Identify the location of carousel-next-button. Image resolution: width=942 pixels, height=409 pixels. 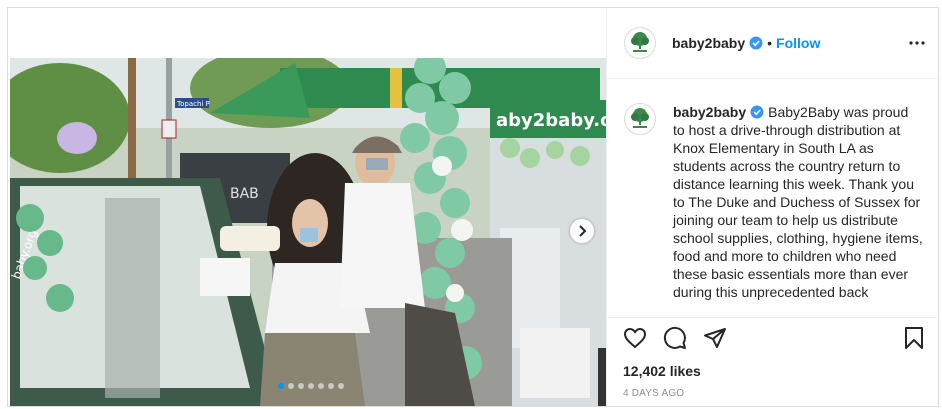
(582, 231).